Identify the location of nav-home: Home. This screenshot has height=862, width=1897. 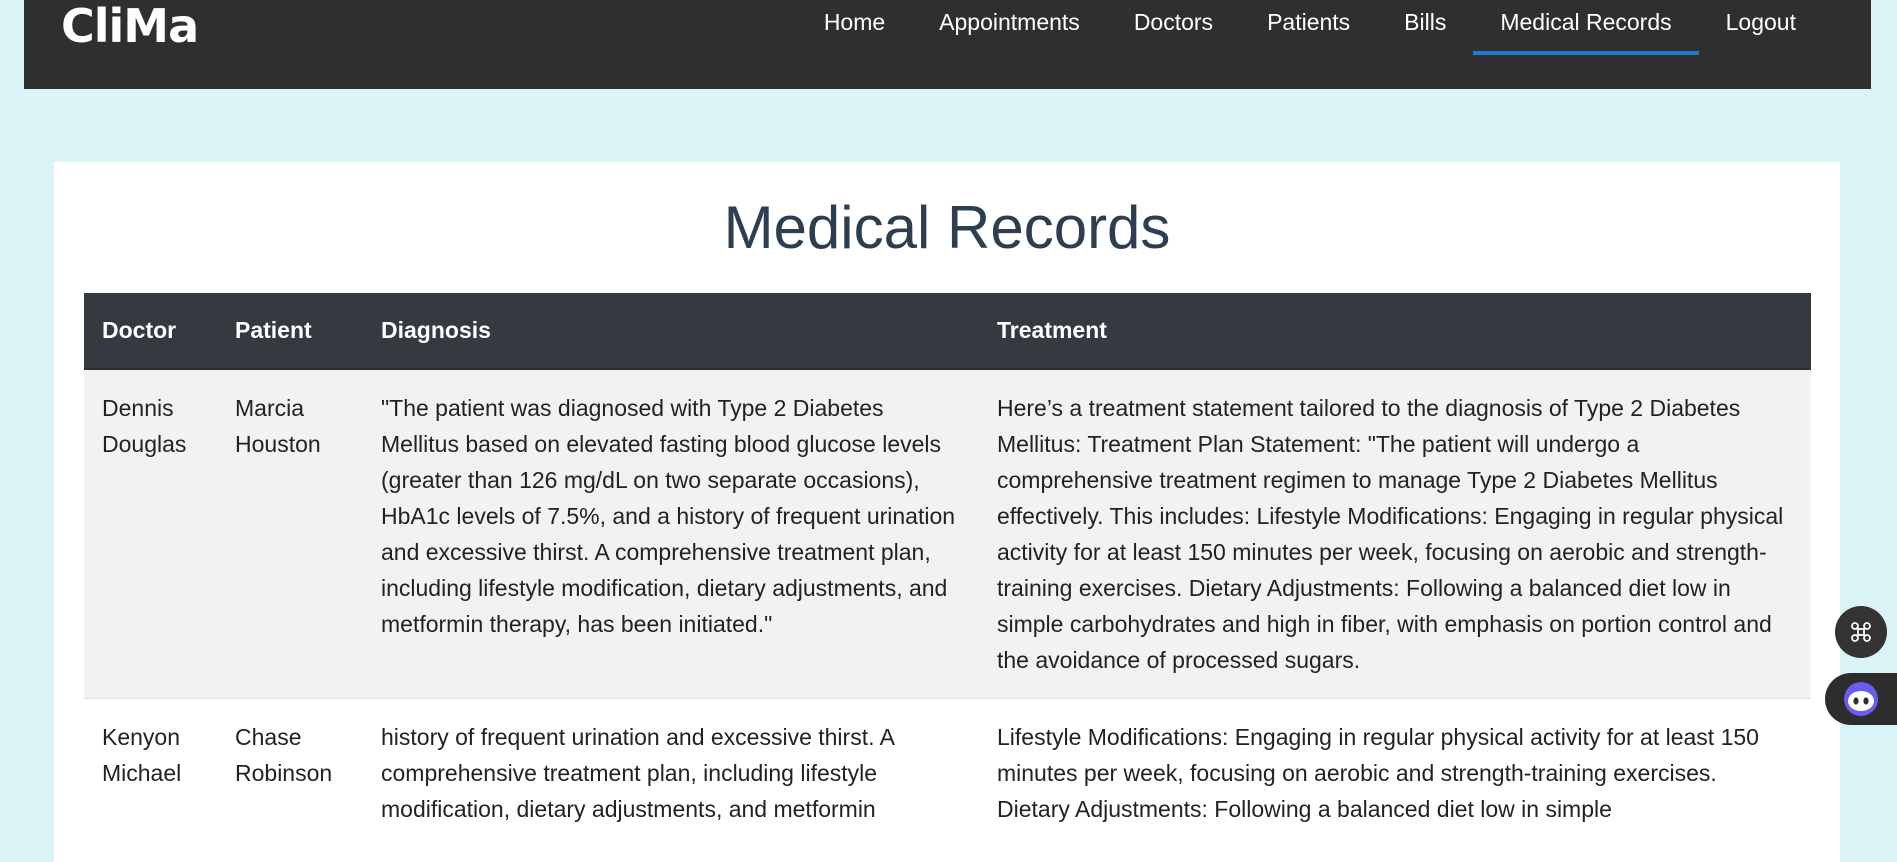
(854, 22).